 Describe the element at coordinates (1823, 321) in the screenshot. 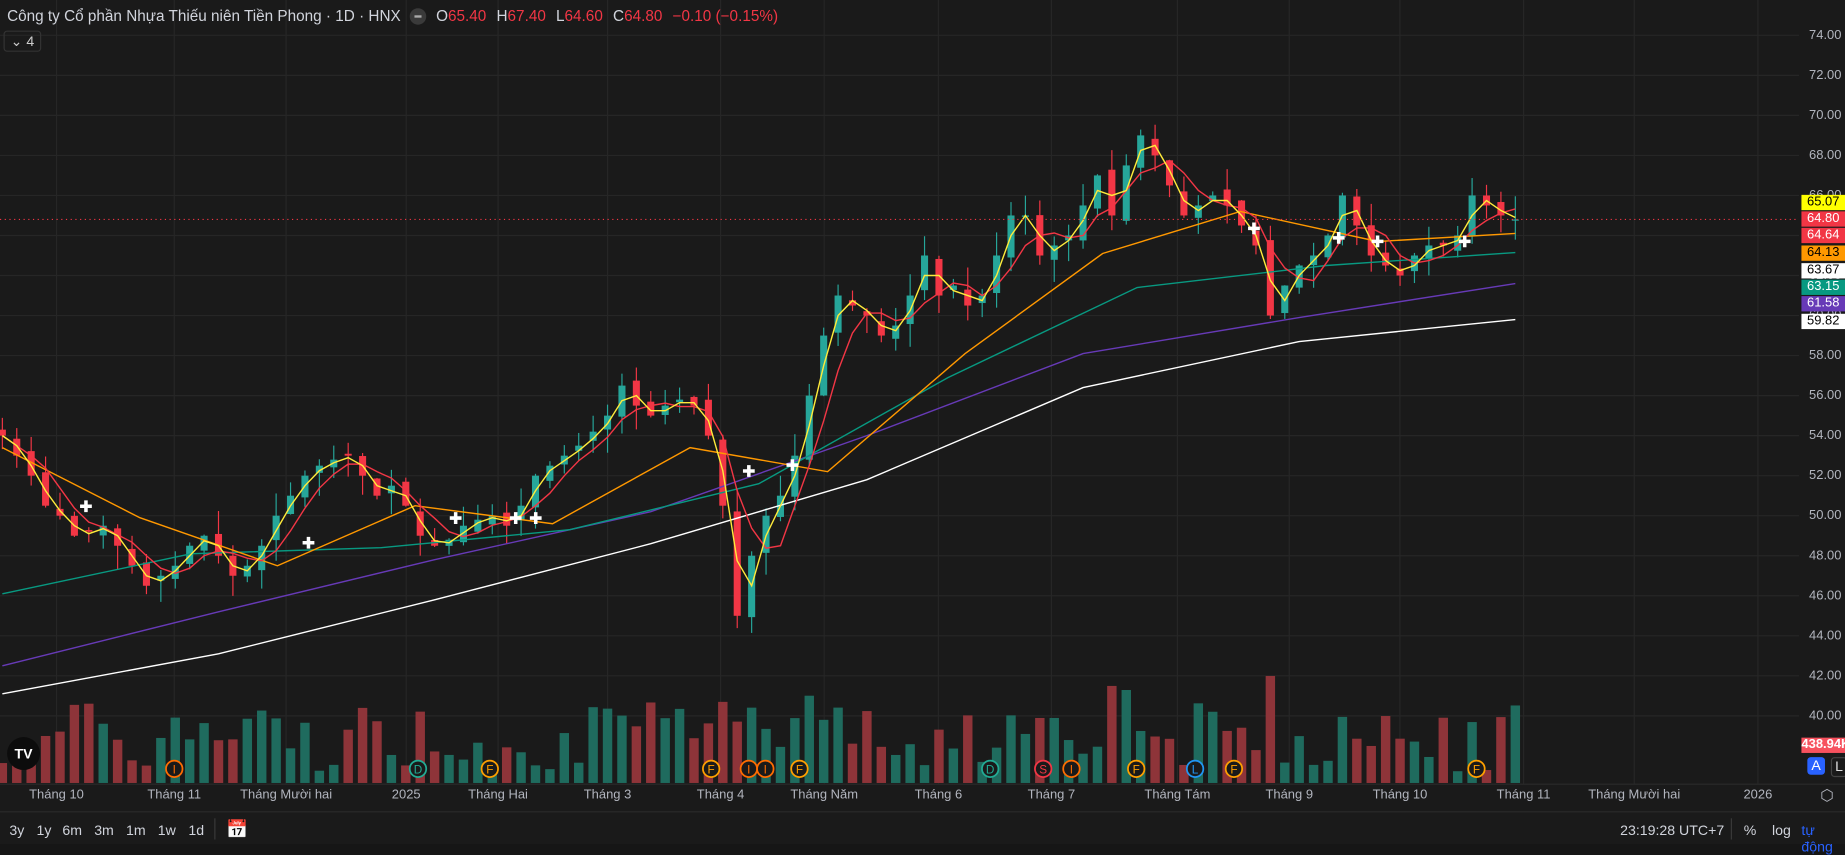

I see `price-label: 59.82` at that location.